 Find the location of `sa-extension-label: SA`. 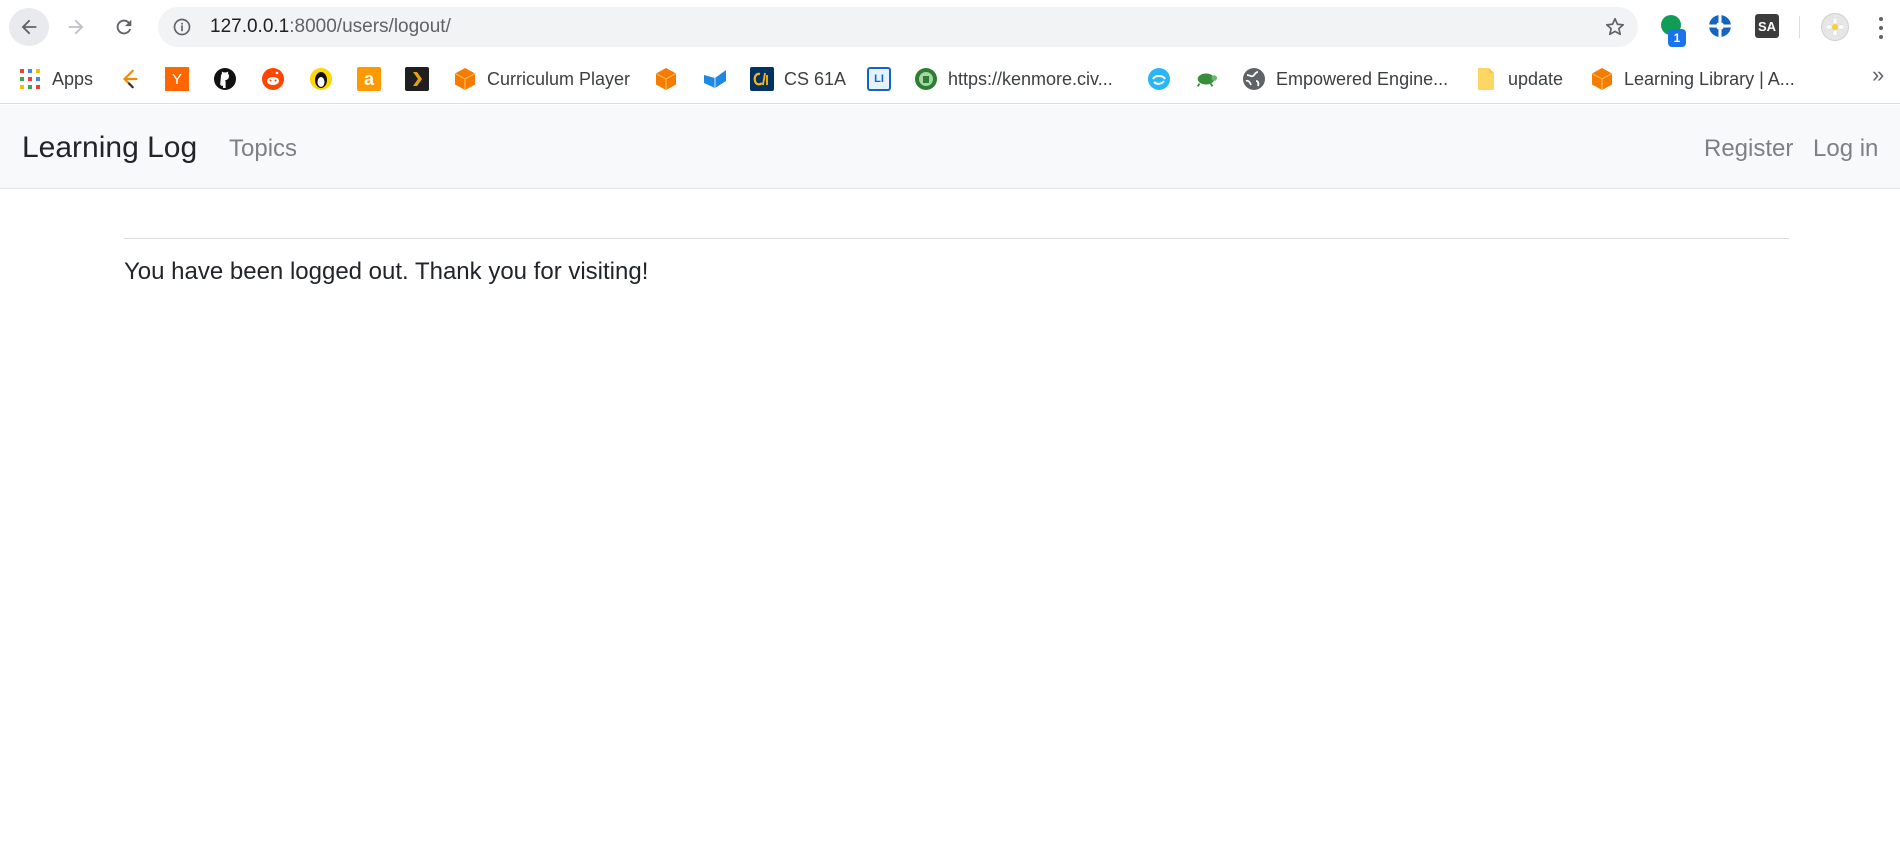

sa-extension-label: SA is located at coordinates (1767, 26).